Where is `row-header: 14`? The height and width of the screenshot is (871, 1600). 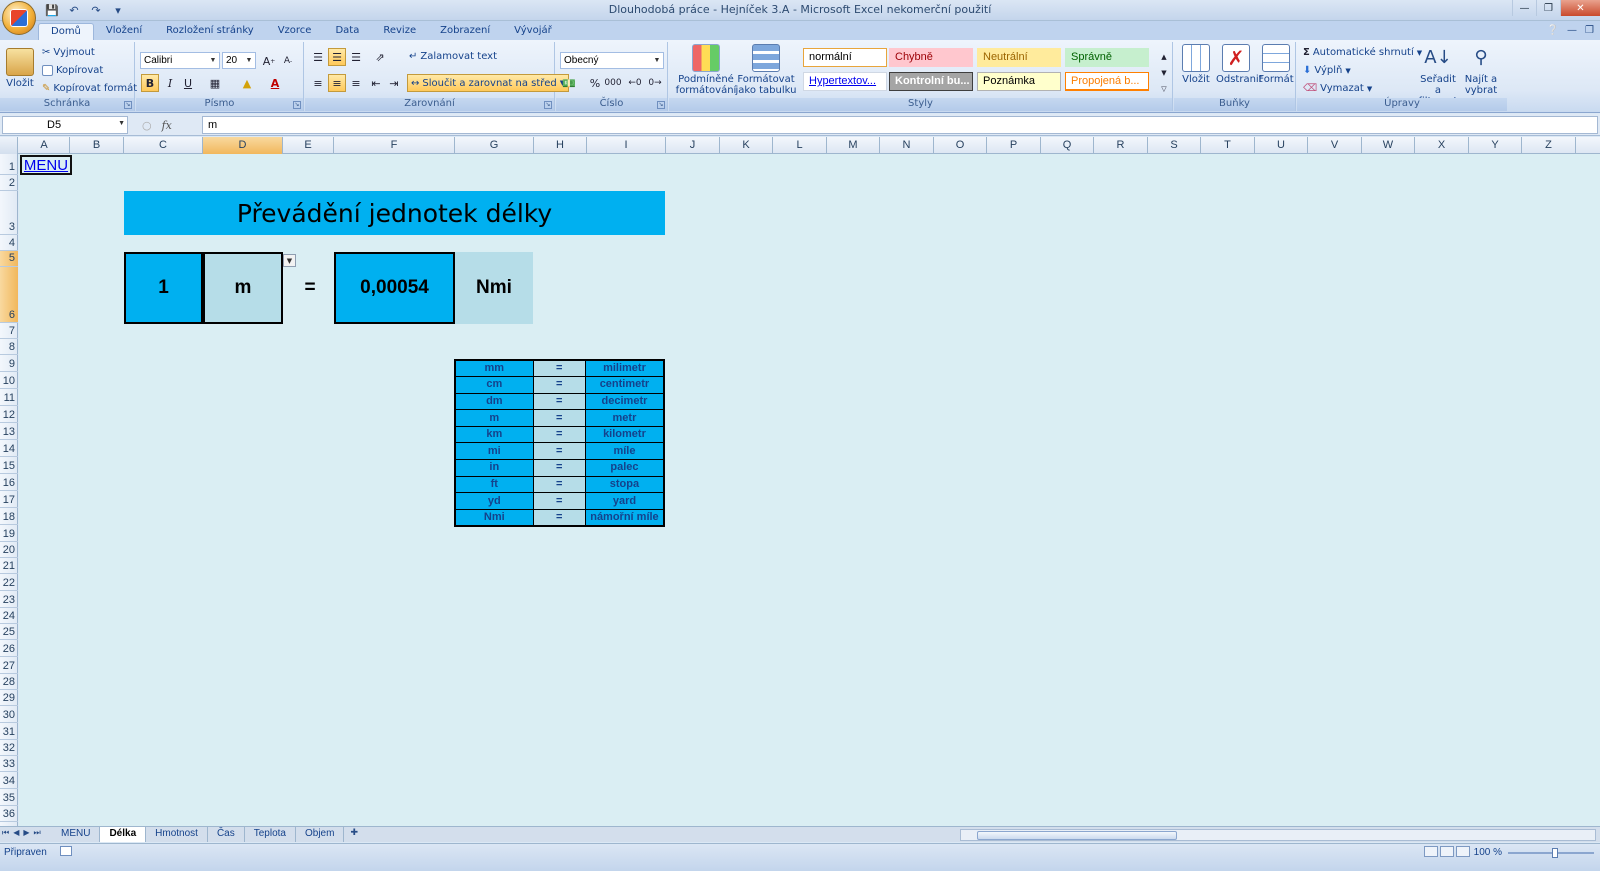
row-header: 14 is located at coordinates (9, 448).